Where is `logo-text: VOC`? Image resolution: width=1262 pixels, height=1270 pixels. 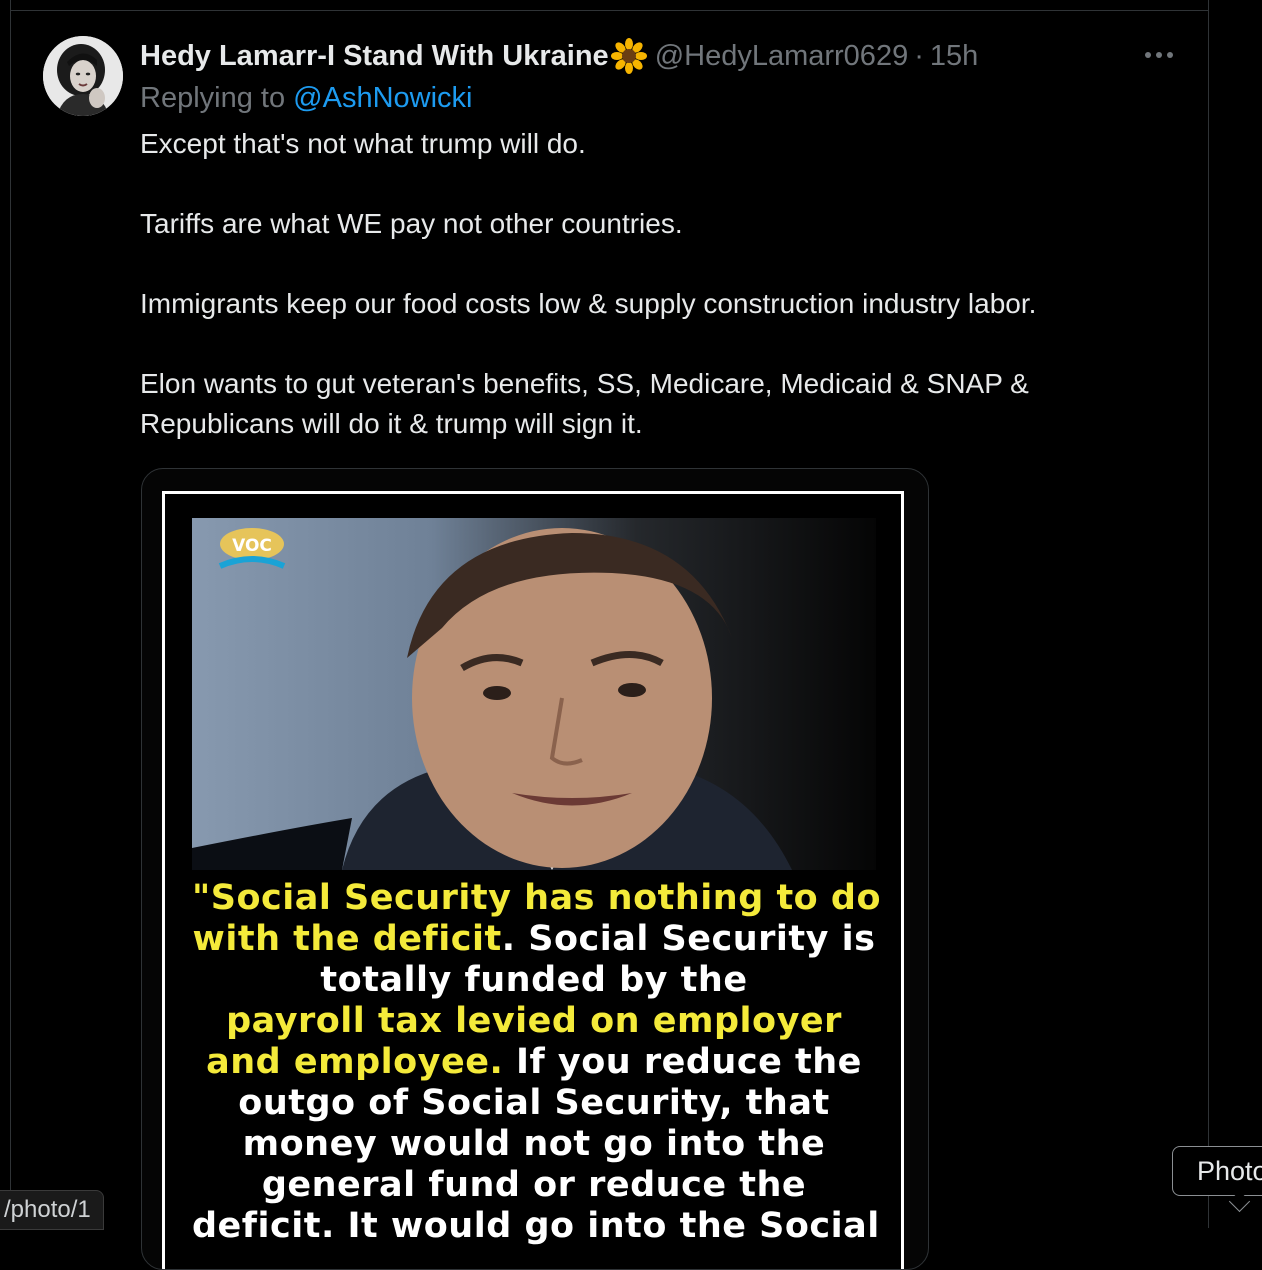 logo-text: VOC is located at coordinates (252, 546).